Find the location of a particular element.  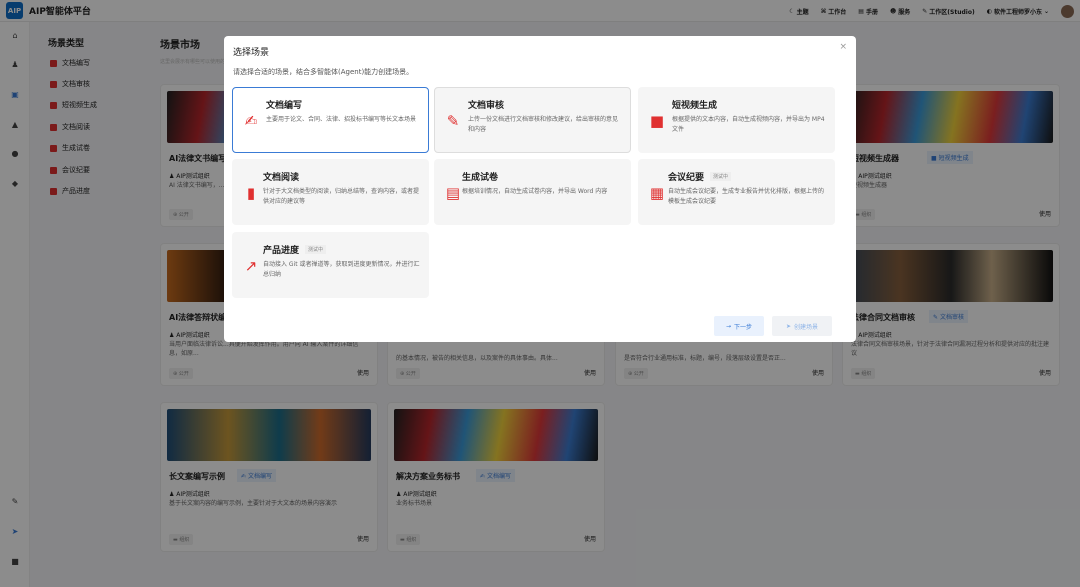

option-video: ■ 短视频生成 根据提供的文本内容，自动生成视频内容，并导出为 MP4 文件 is located at coordinates (736, 120).